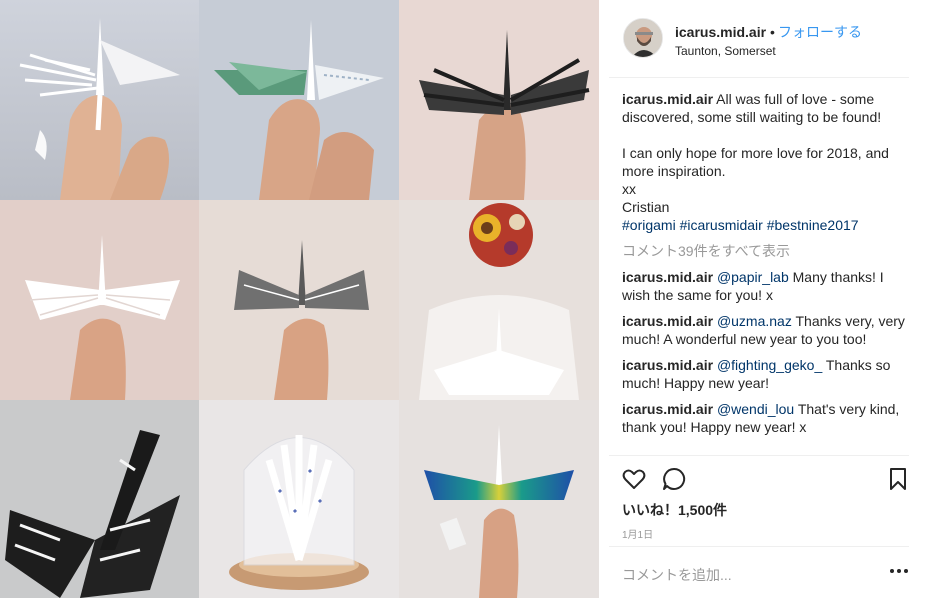 This screenshot has height=598, width=931. I want to click on collage-tile-green-crane, so click(299, 100).